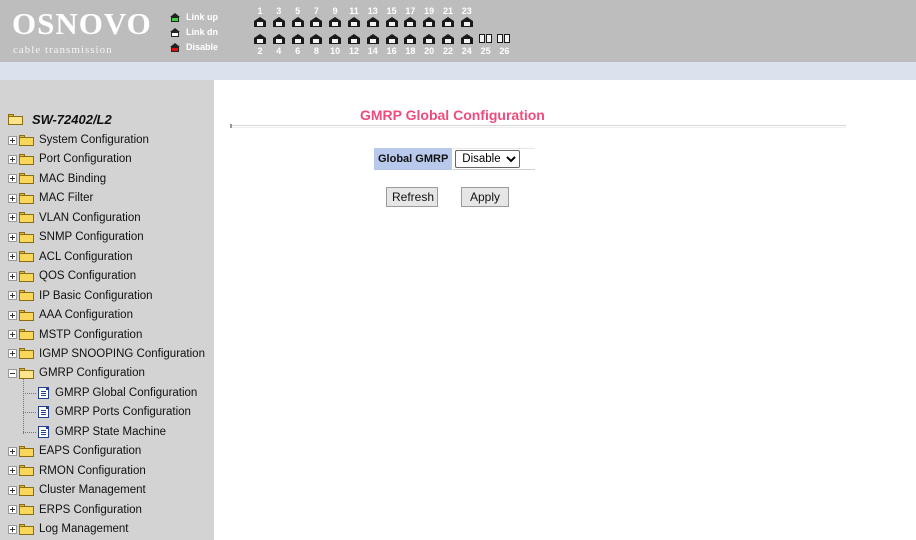  I want to click on refresh-button: Refresh, so click(412, 197).